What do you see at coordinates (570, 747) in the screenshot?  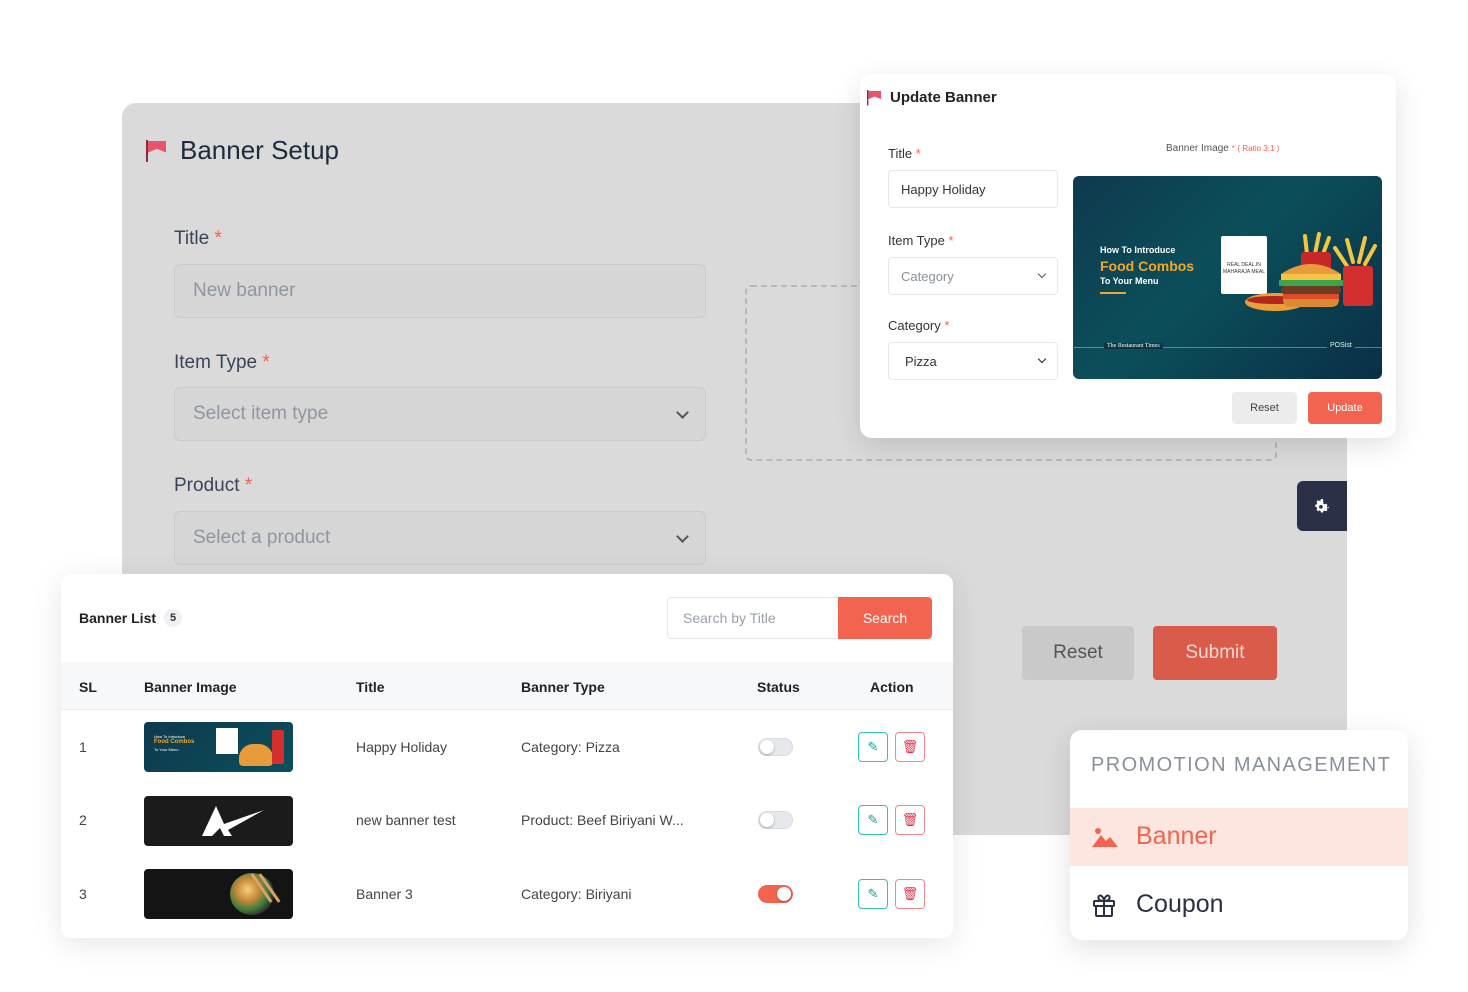 I see `row-type: Category: Pizza` at bounding box center [570, 747].